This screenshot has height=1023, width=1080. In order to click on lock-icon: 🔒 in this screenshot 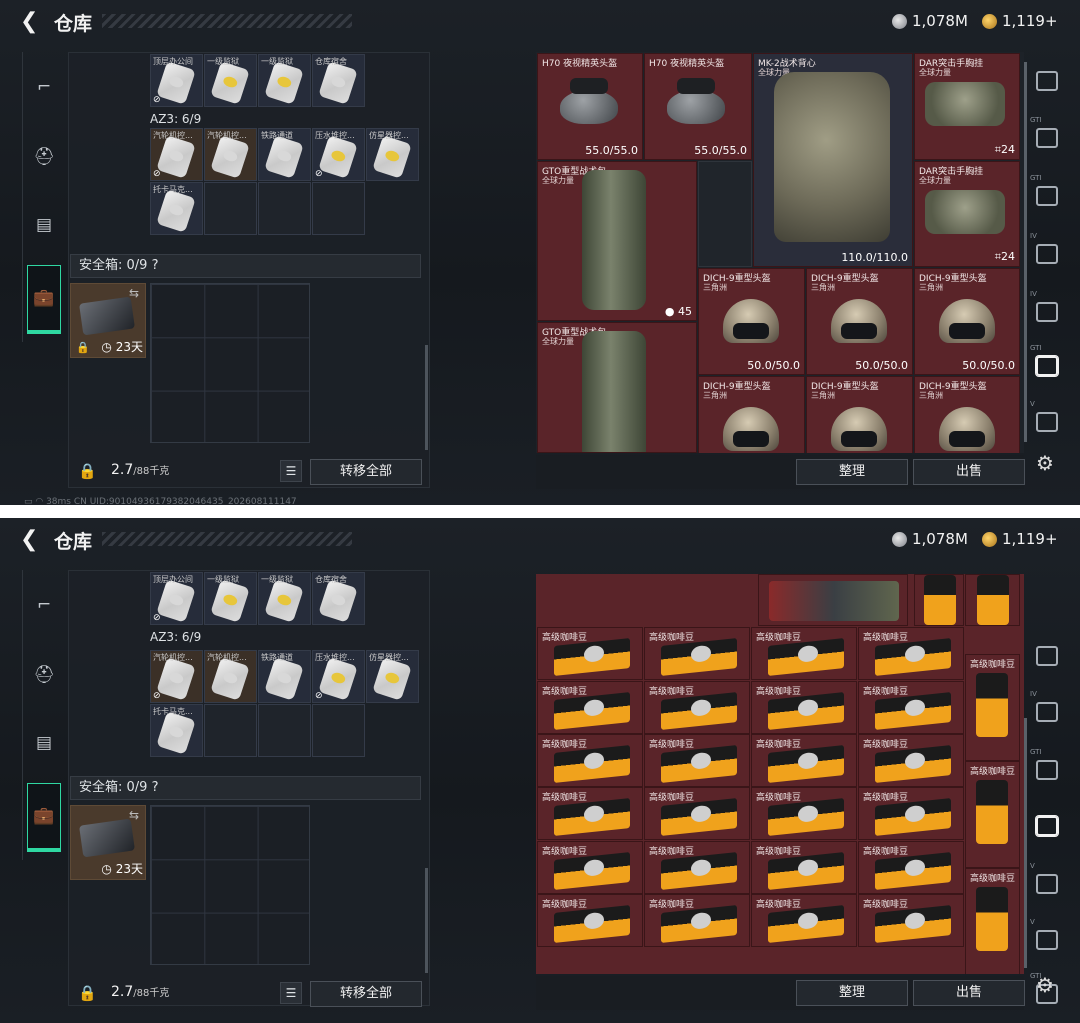, I will do `click(87, 471)`.